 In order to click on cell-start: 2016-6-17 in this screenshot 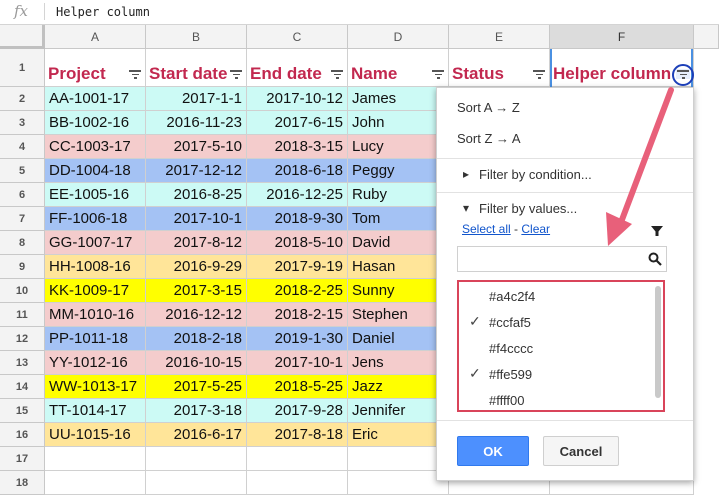, I will do `click(196, 435)`.